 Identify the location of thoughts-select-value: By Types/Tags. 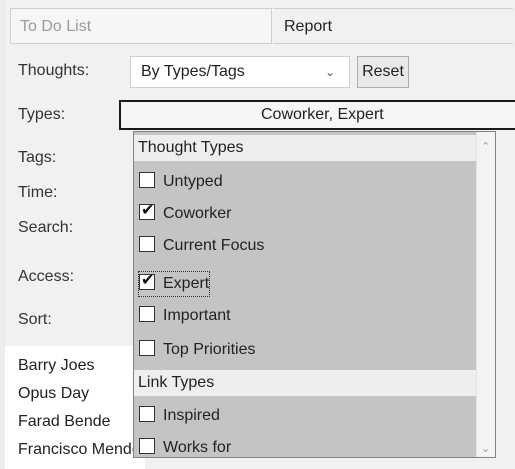
(193, 71).